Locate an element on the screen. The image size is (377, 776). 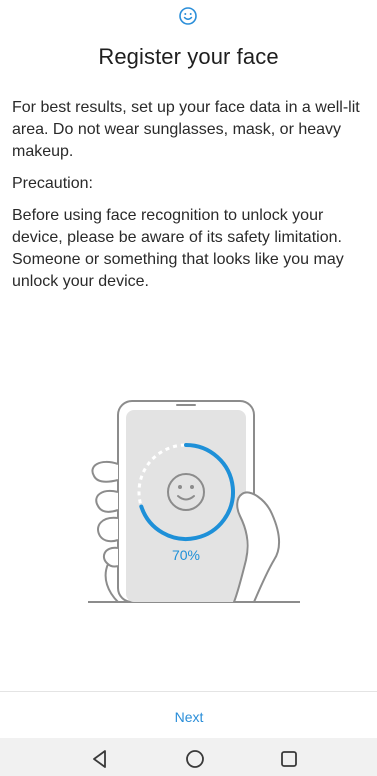
face-registration-illustration: 70% is located at coordinates (194, 501).